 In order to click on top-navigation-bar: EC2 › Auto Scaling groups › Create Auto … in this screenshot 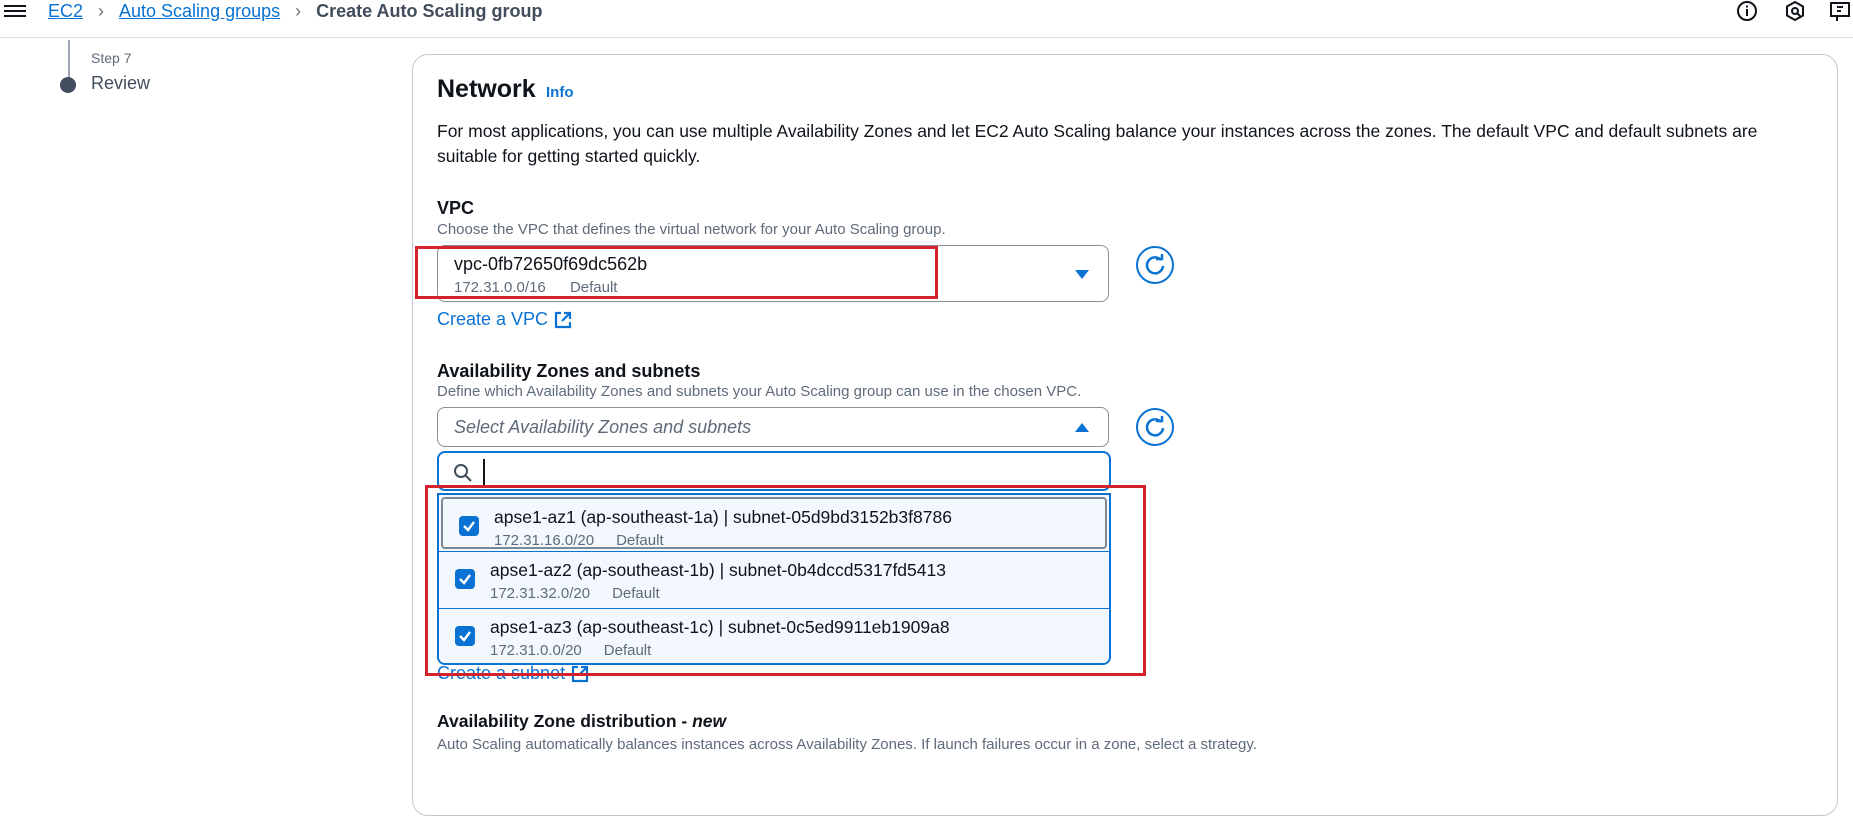, I will do `click(926, 19)`.